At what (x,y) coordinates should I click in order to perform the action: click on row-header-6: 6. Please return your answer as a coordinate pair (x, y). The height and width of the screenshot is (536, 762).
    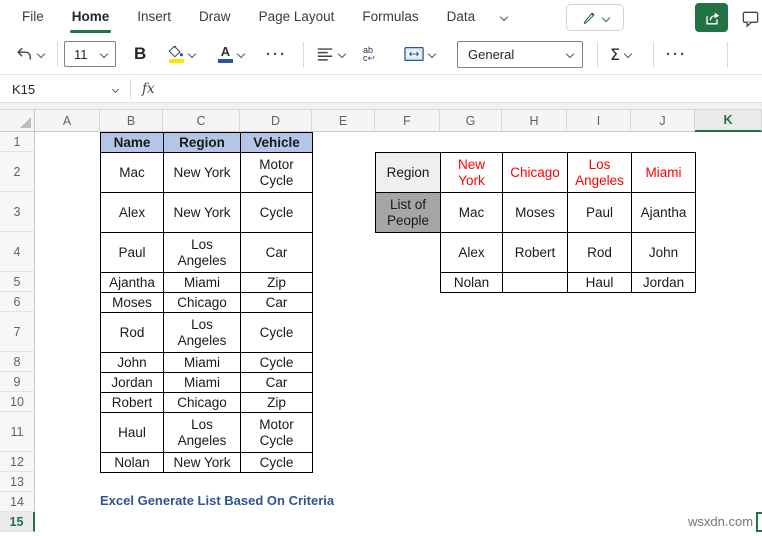
    Looking at the image, I should click on (17, 302).